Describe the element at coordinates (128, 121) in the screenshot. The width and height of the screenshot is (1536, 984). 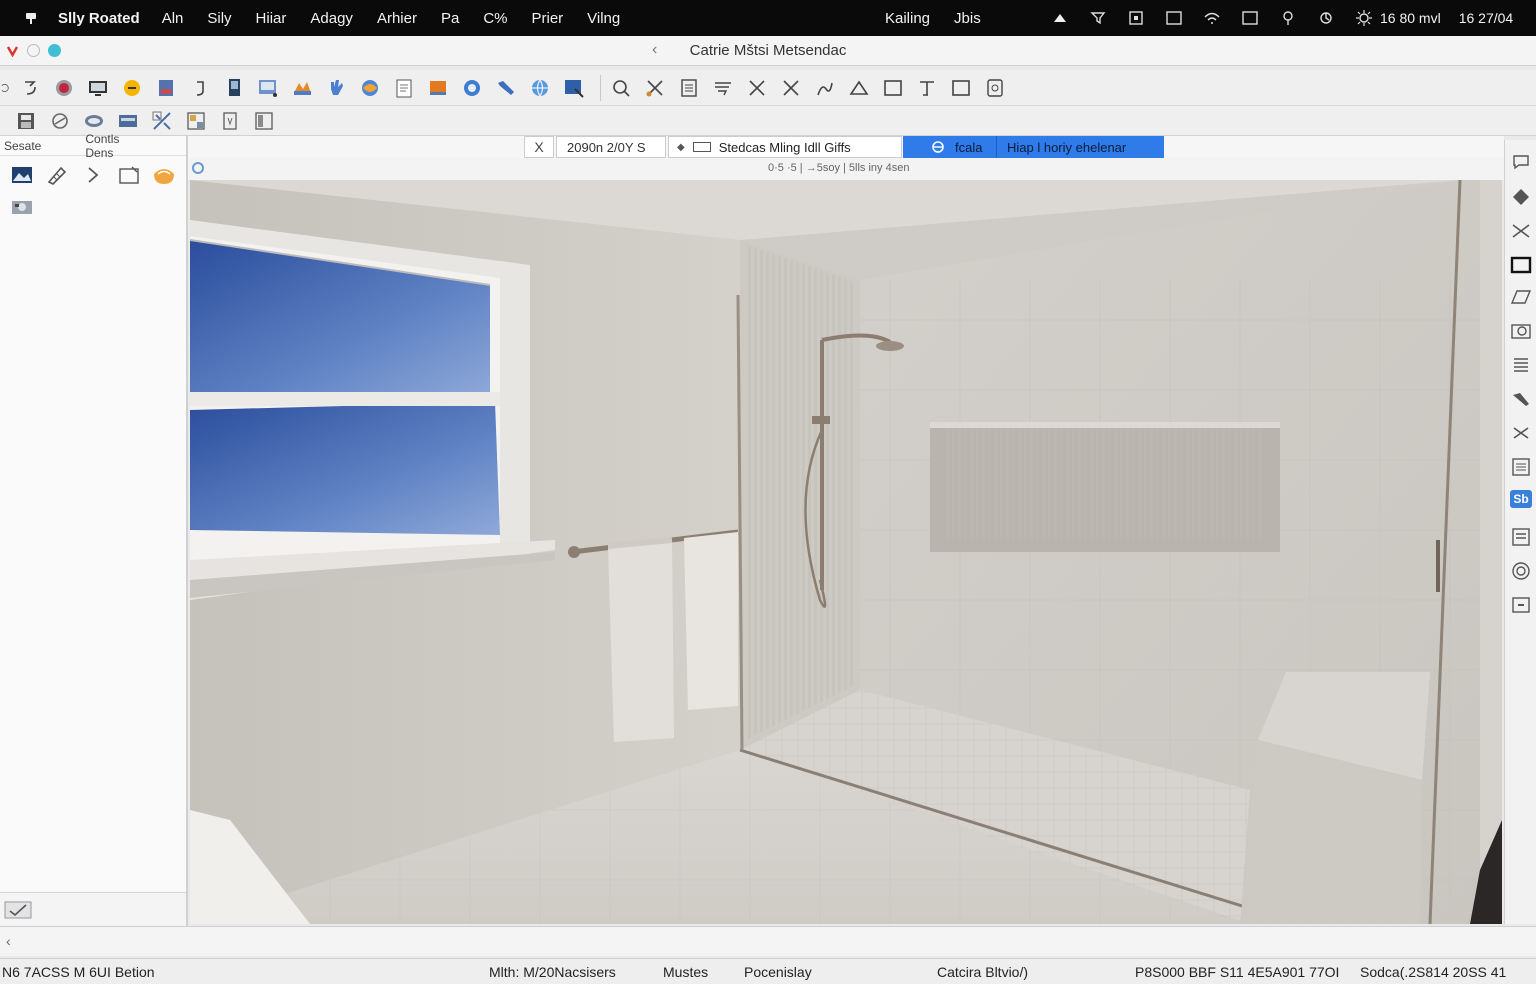
I see `brush-icon` at that location.